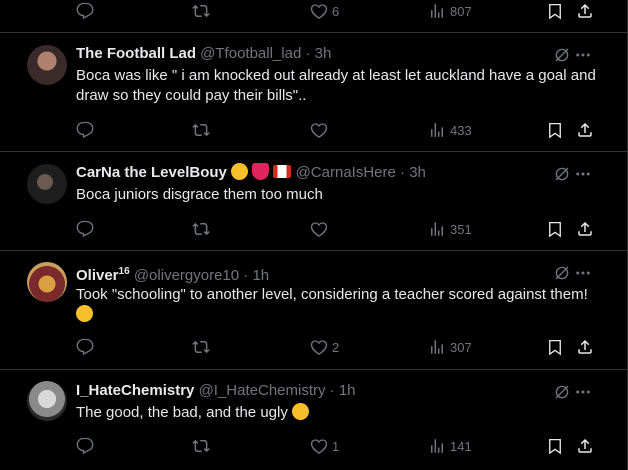  I want to click on like-button: 6, so click(324, 11).